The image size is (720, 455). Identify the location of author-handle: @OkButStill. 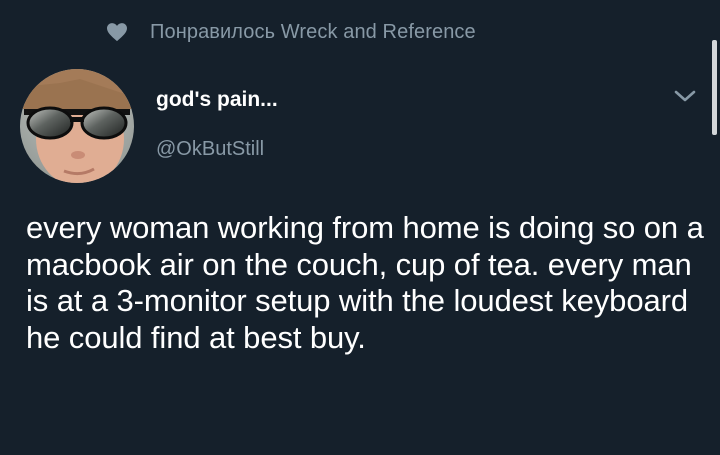
(210, 149).